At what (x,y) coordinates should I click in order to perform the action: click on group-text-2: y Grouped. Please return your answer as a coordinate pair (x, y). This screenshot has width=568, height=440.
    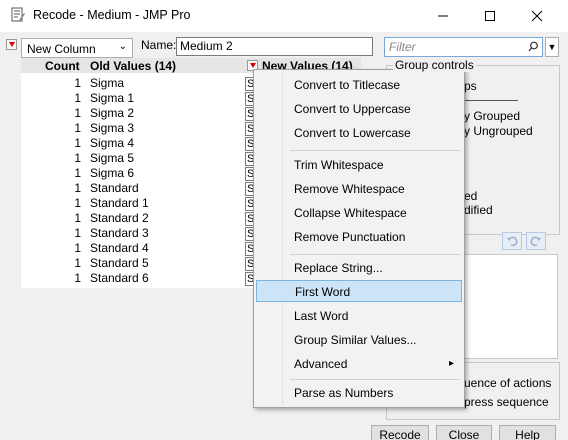
    Looking at the image, I should click on (492, 116).